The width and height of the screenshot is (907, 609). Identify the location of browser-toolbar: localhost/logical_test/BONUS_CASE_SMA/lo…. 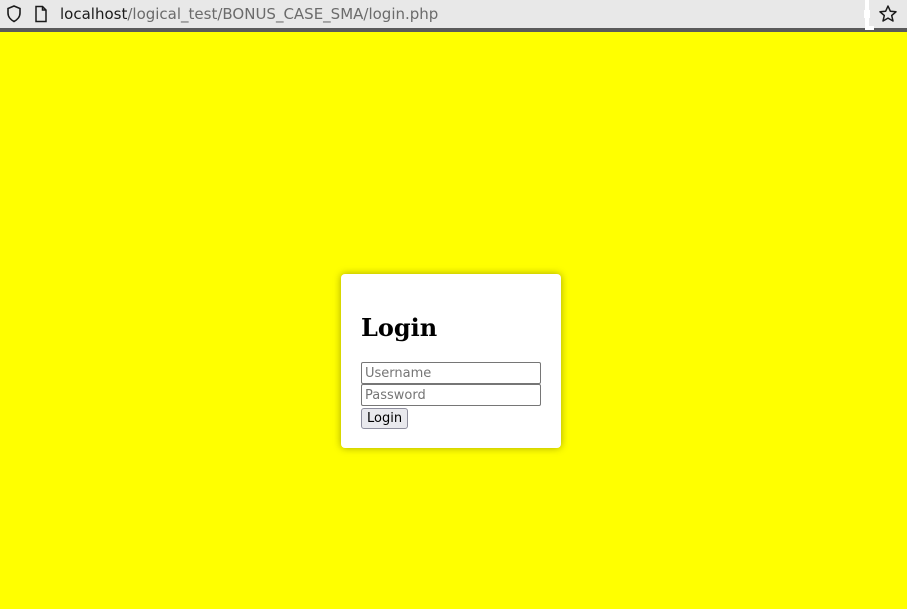
(453, 16).